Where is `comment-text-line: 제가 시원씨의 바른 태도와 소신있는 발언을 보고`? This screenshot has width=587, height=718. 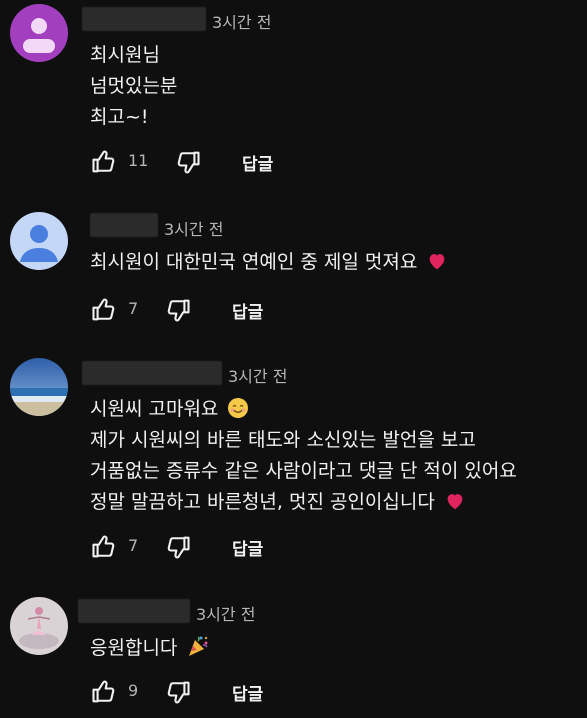 comment-text-line: 제가 시원씨의 바른 태도와 소신있는 발언을 보고 is located at coordinates (283, 440).